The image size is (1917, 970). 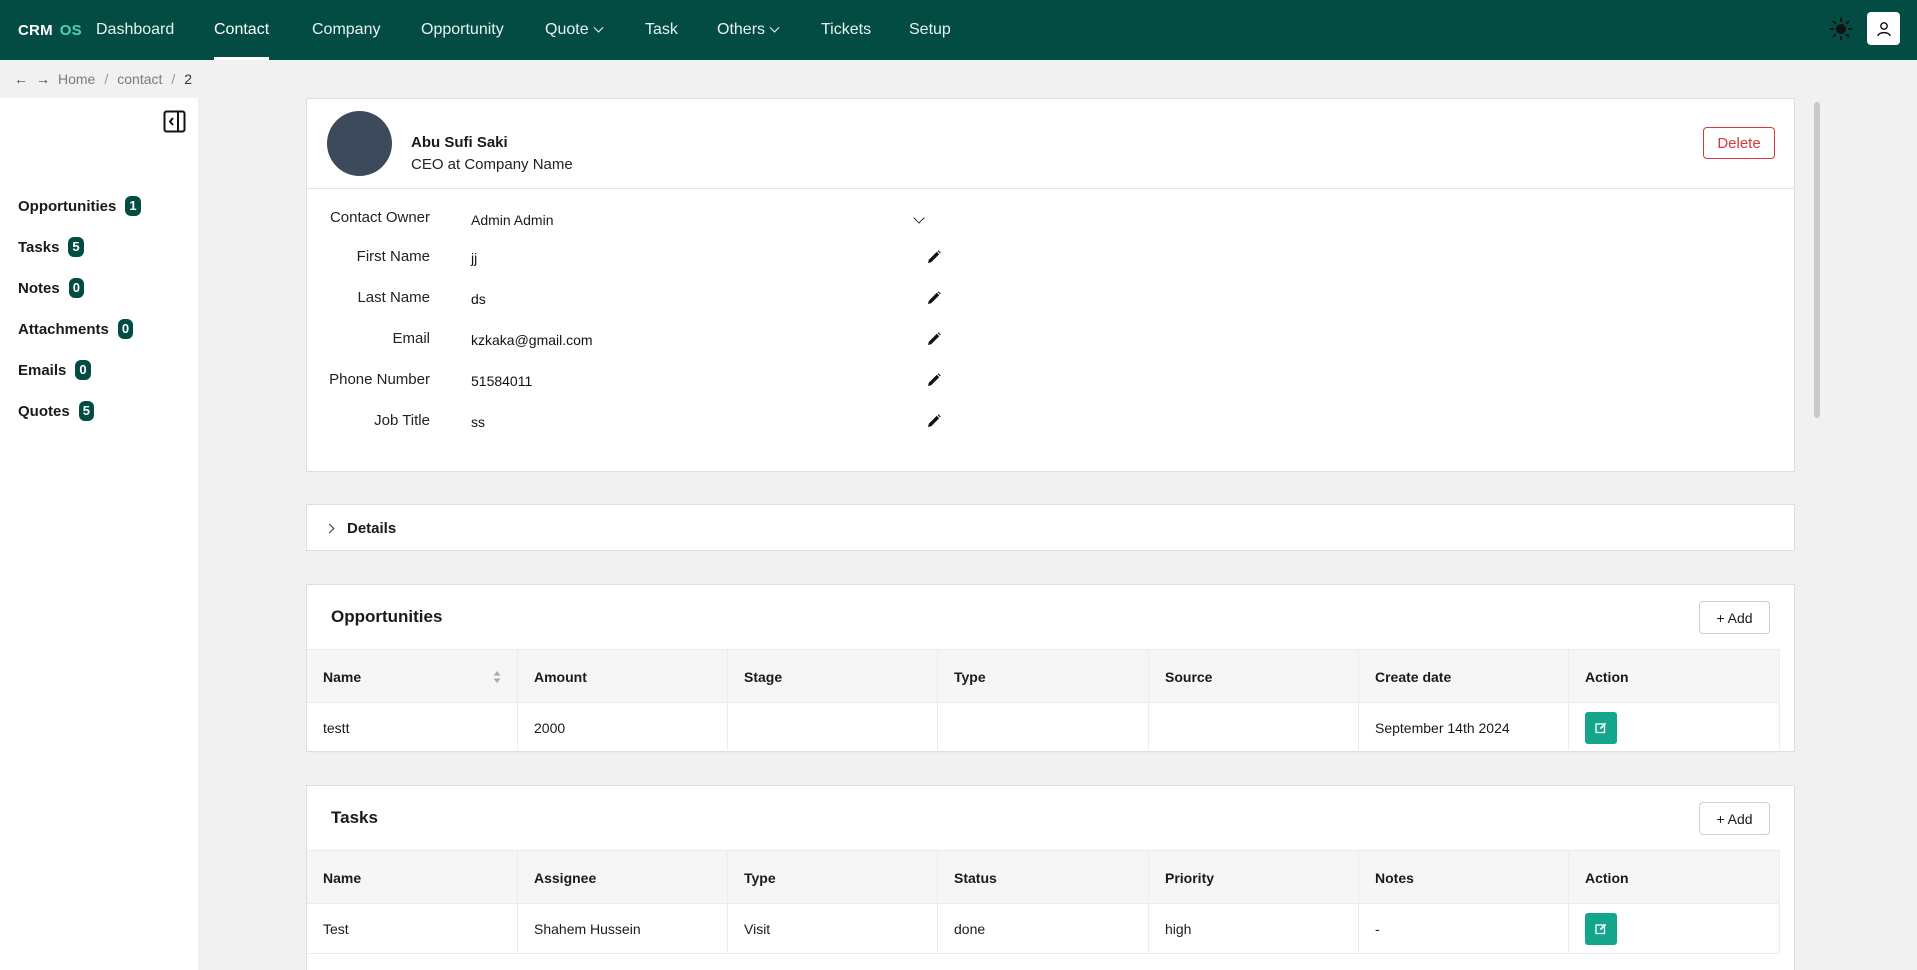 I want to click on nav-setup: Setup, so click(x=930, y=30).